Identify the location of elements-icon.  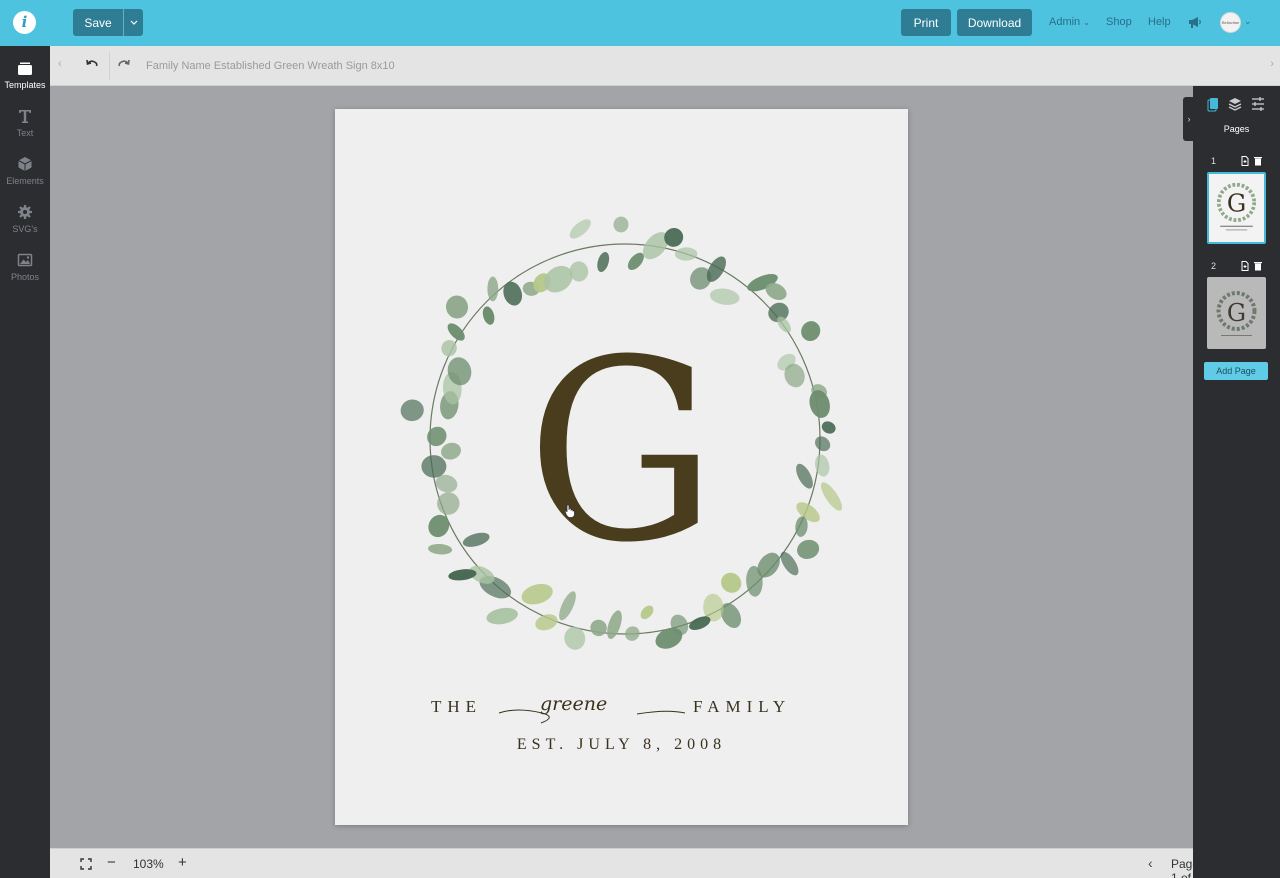
(25, 164).